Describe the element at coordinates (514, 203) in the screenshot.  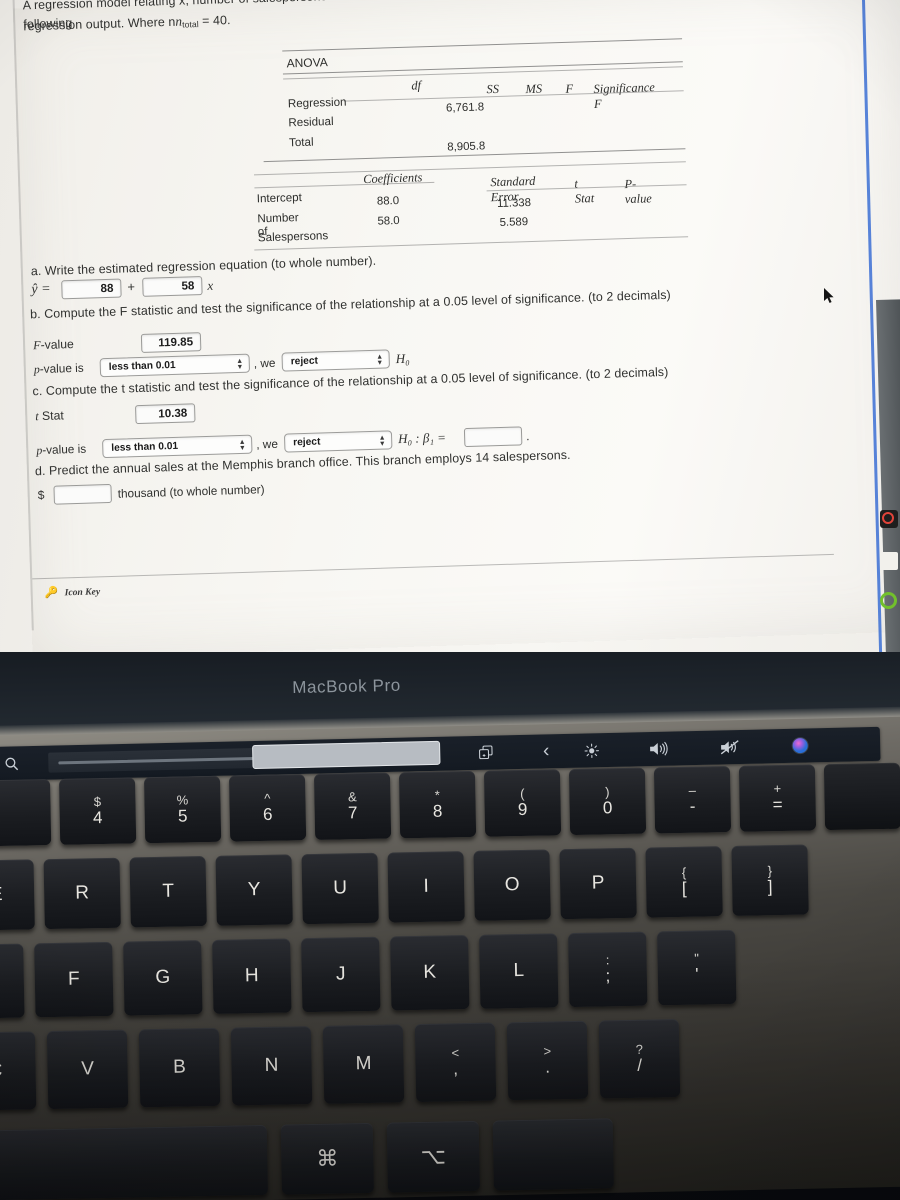
I see `coef-row-intercept-stderr: 11.338` at that location.